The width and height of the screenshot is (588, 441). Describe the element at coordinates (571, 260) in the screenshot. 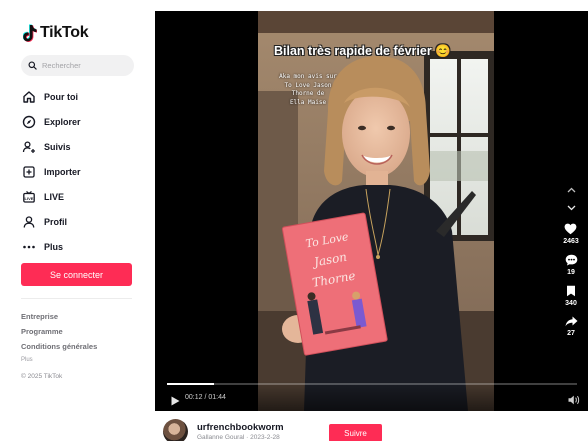

I see `comment-icon` at that location.